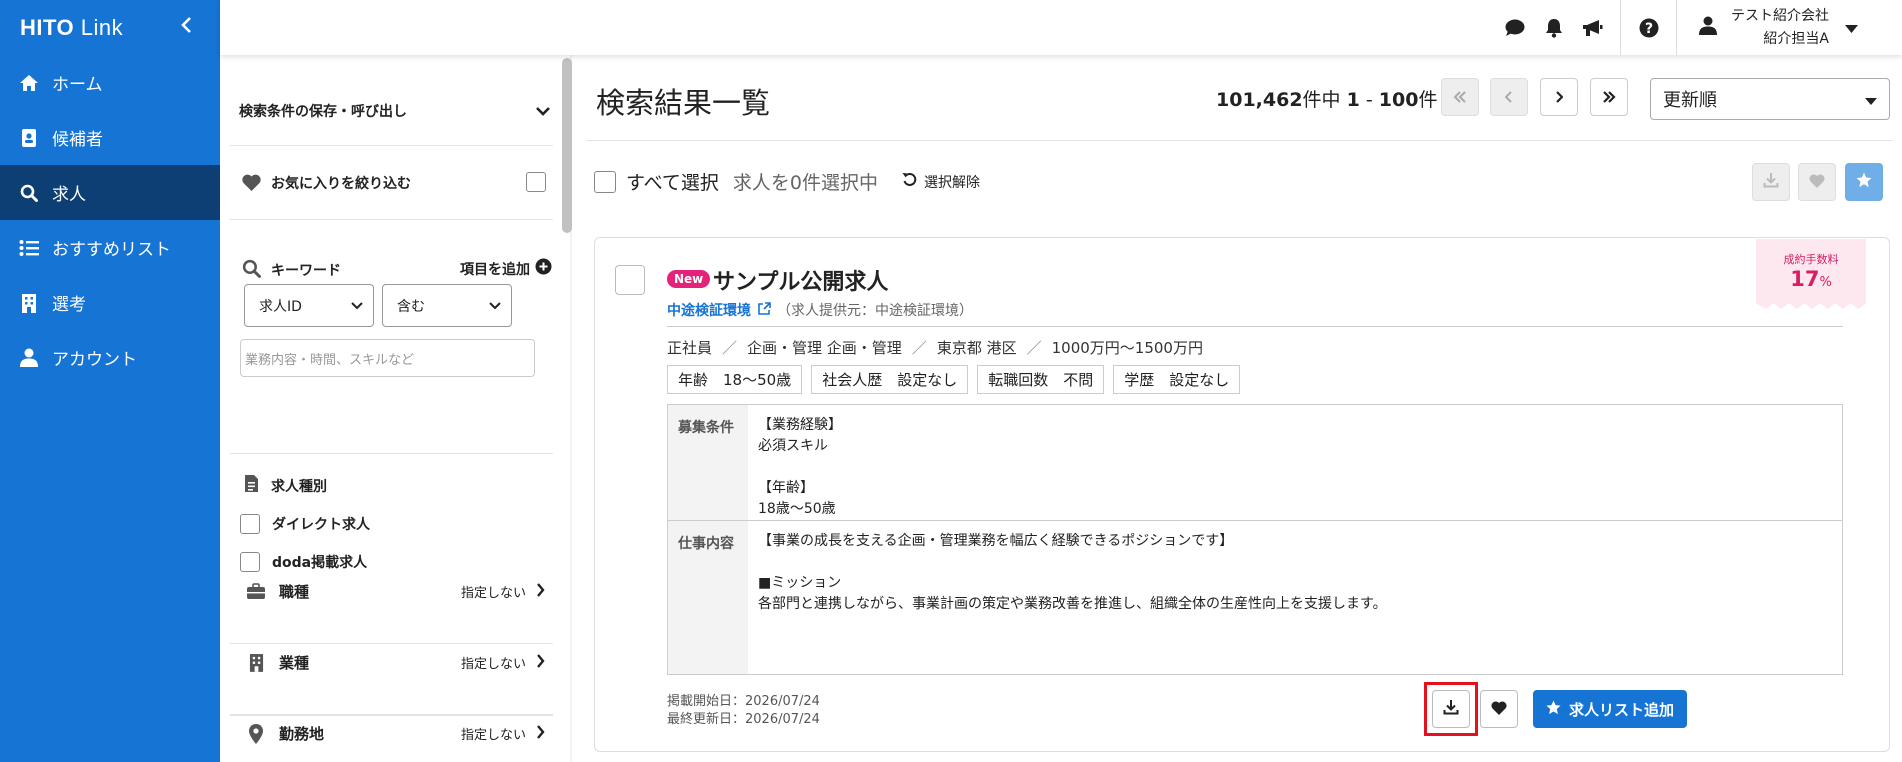 The width and height of the screenshot is (1902, 762). What do you see at coordinates (1553, 28) in the screenshot?
I see `bell-icon` at bounding box center [1553, 28].